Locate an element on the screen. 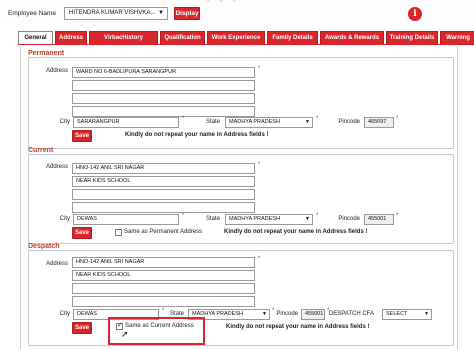  despatch-city-label: City is located at coordinates (64, 314).